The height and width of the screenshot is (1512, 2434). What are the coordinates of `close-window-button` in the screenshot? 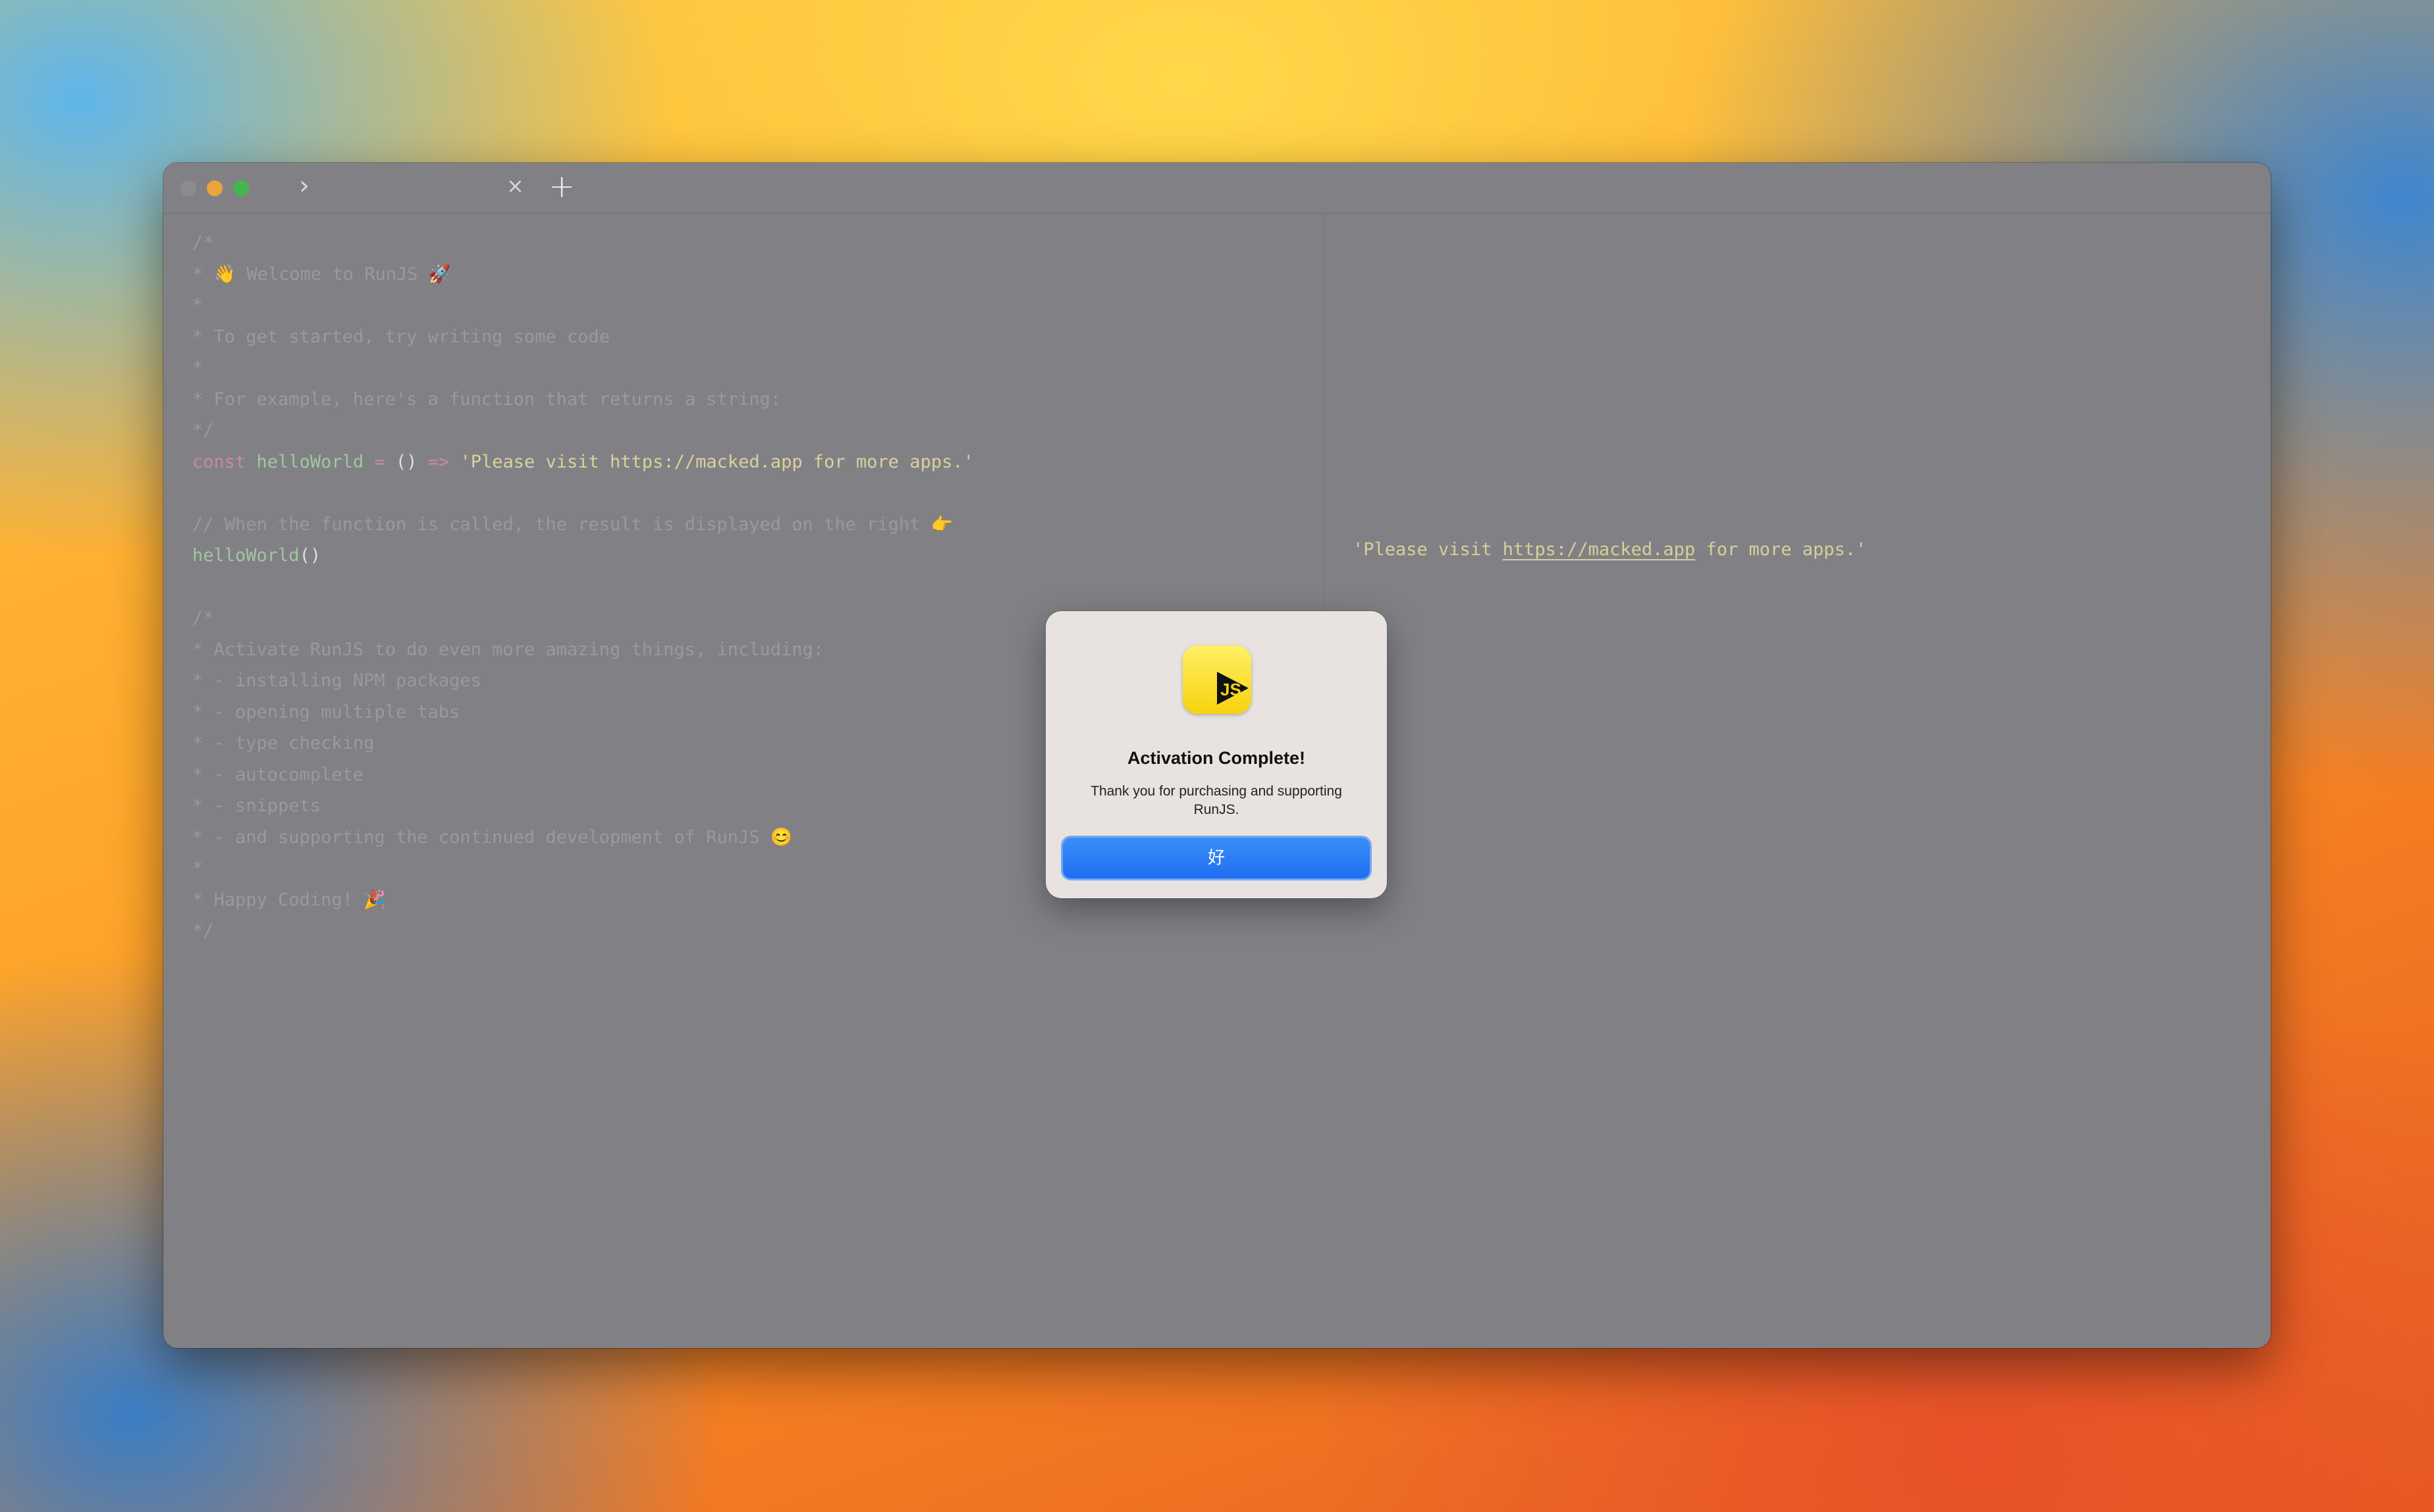 It's located at (188, 188).